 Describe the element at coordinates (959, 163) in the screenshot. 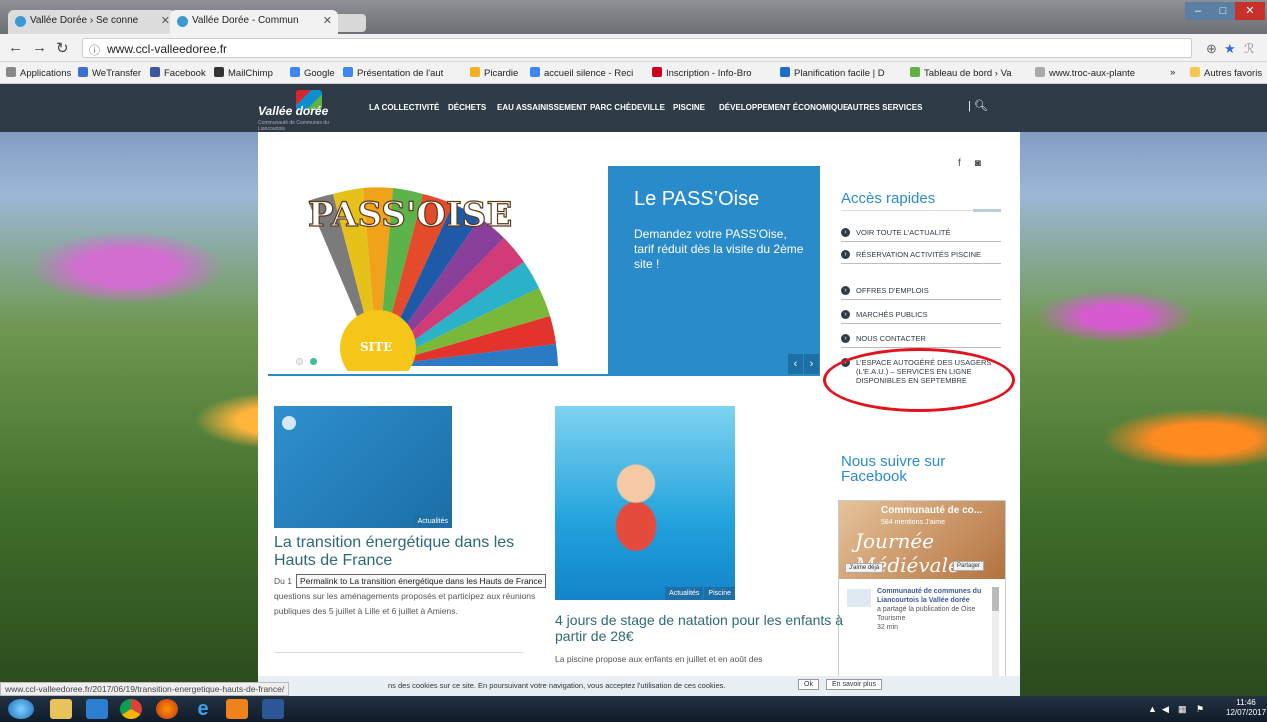

I see `facebook-icon: f` at that location.